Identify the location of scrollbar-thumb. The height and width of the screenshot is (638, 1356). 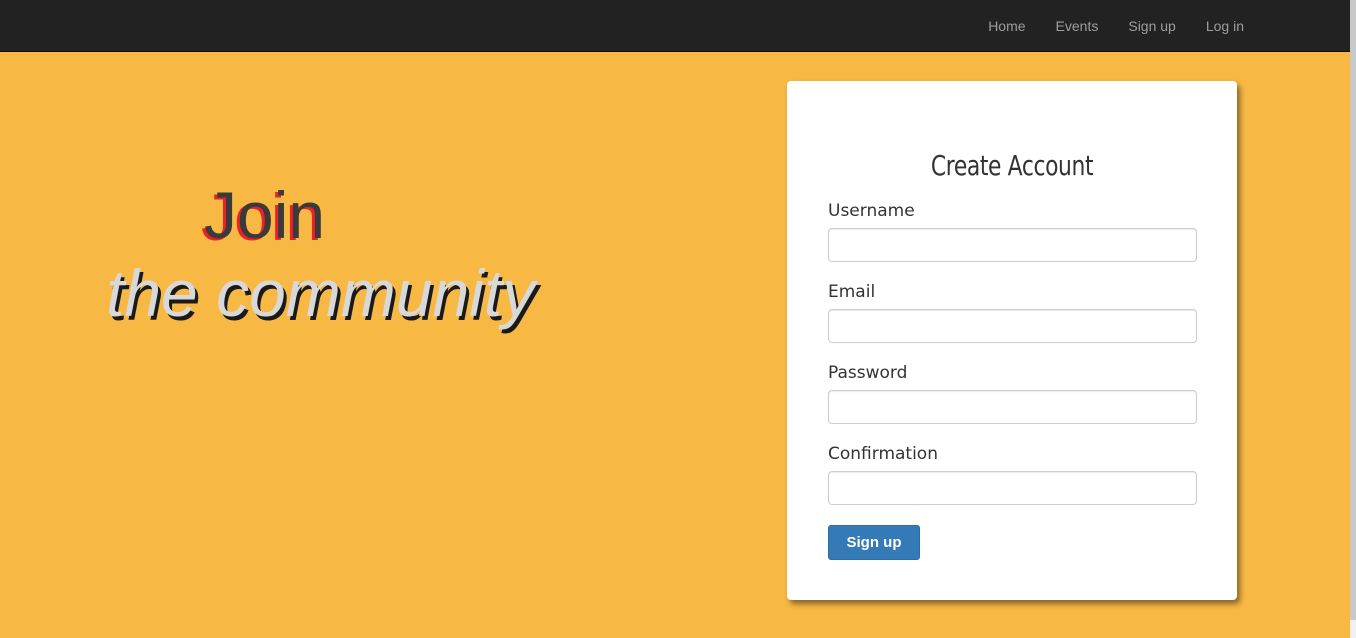
(1353, 310).